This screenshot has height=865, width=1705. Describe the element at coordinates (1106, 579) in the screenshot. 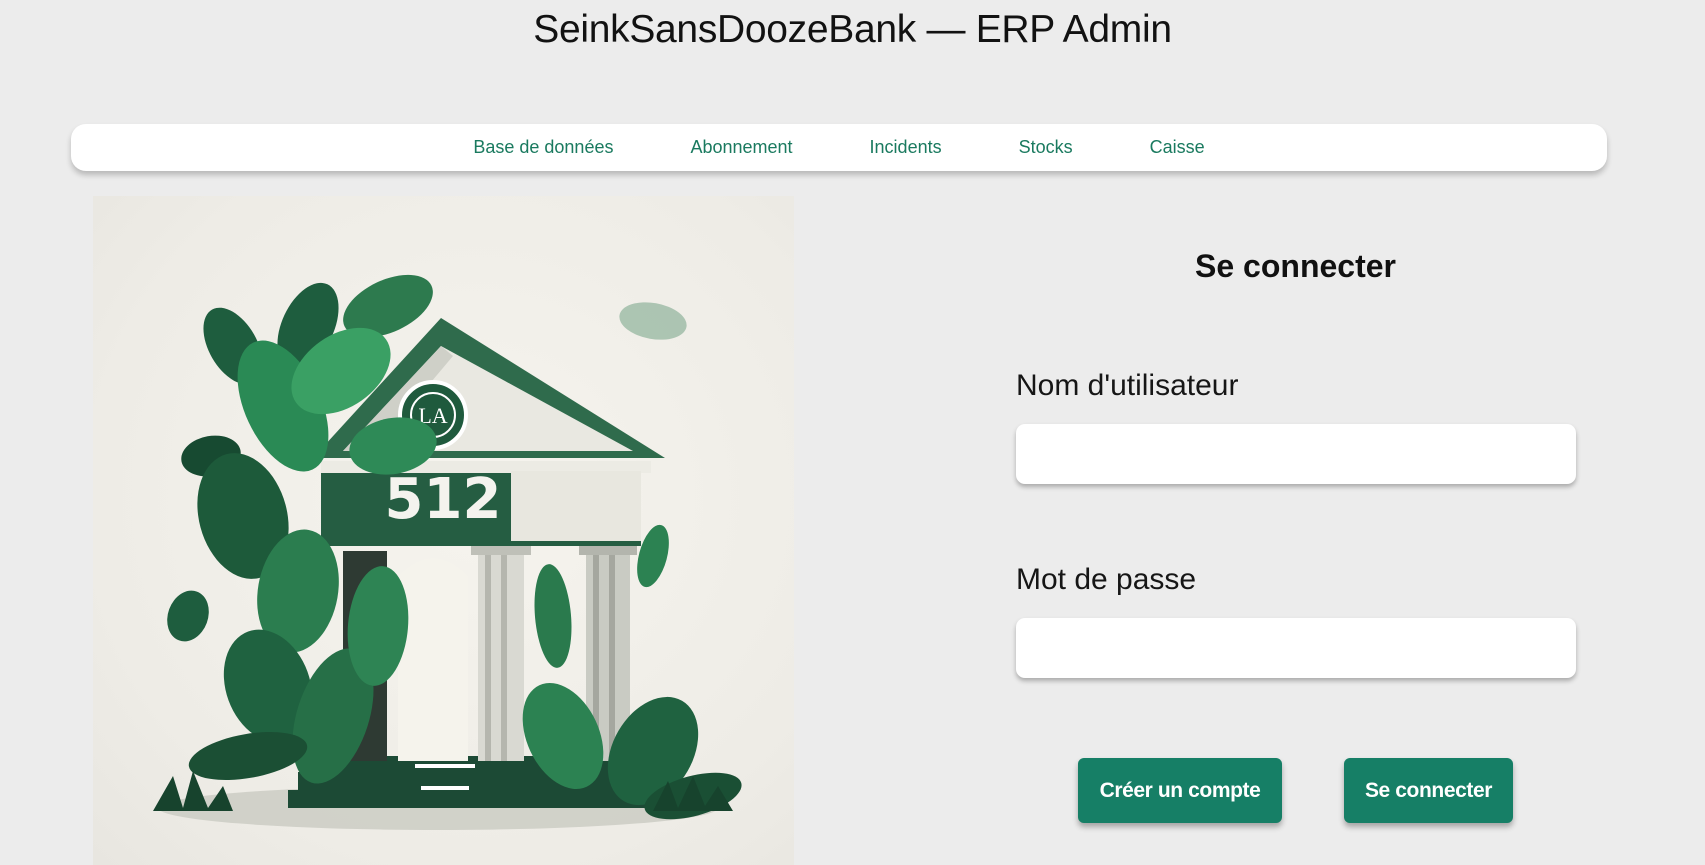

I see `password-label: Mot de passe` at that location.